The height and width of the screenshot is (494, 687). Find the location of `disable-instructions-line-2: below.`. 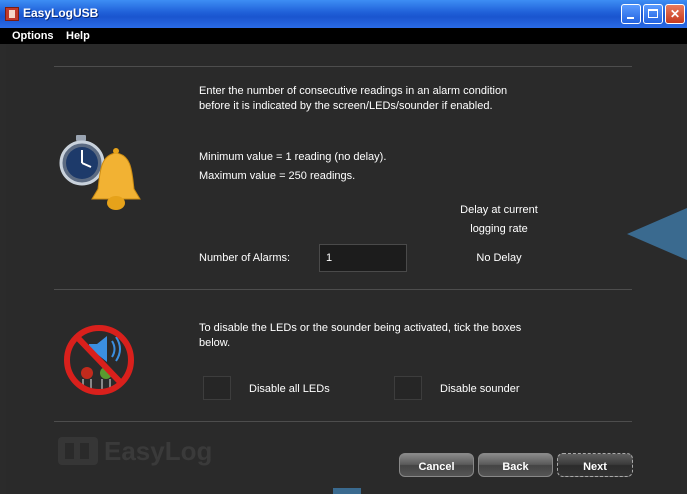

disable-instructions-line-2: below. is located at coordinates (215, 343).